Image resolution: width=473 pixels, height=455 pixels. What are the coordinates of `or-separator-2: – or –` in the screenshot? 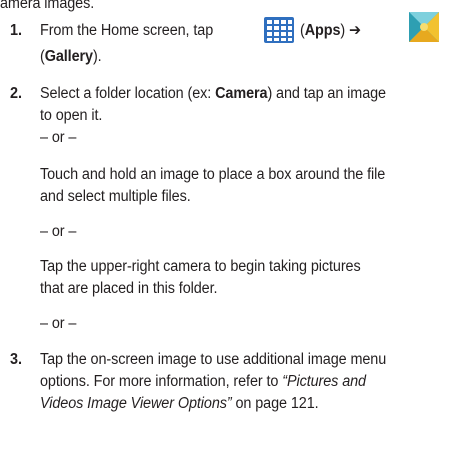 It's located at (58, 231).